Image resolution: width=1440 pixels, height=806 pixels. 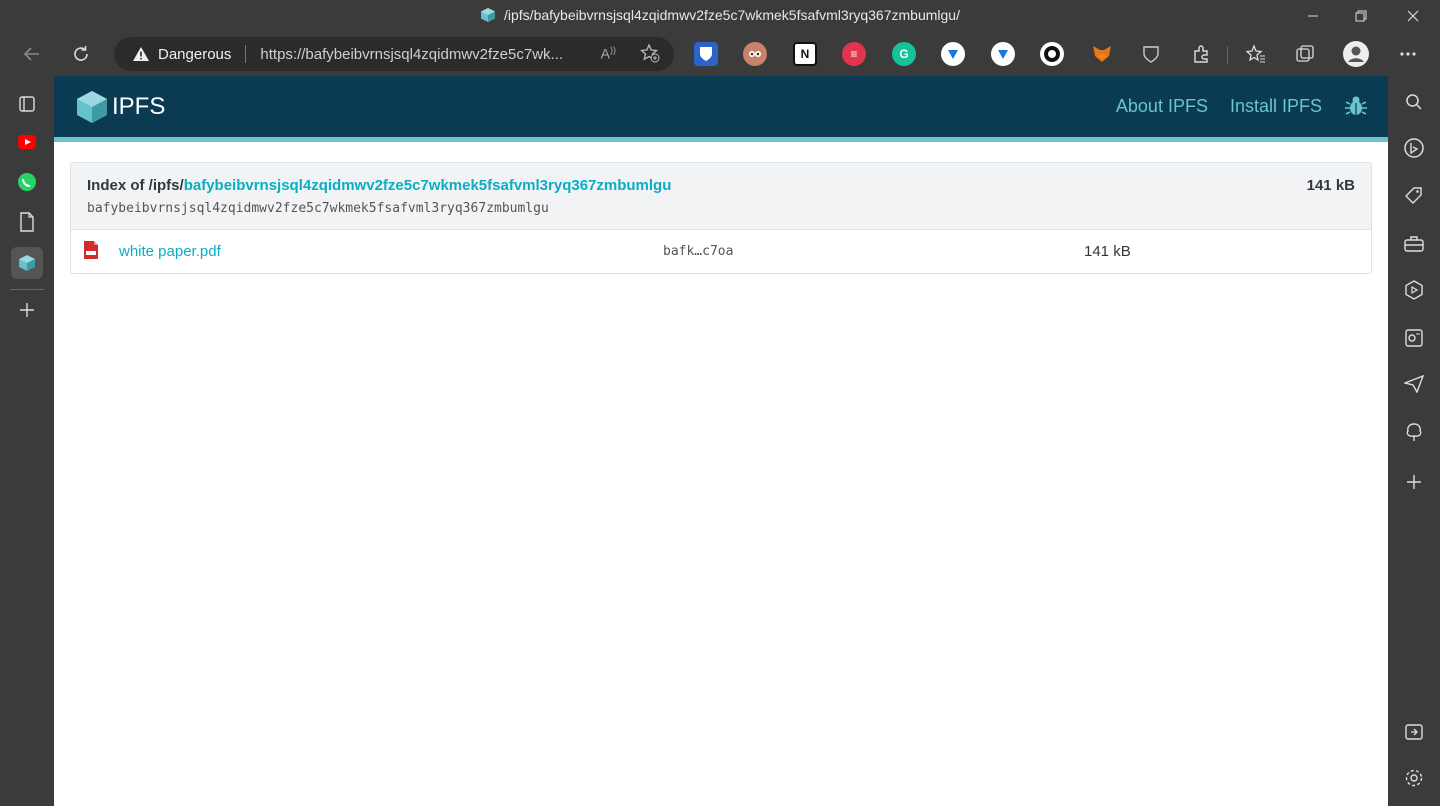 I want to click on settings-more-button, so click(x=1408, y=54).